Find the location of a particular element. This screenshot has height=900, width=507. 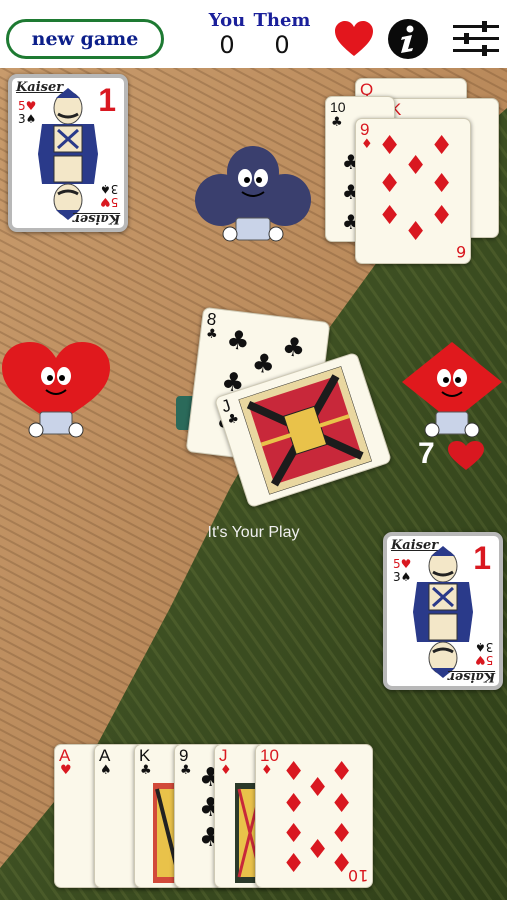

card-suit: ♥ is located at coordinates (66, 770).